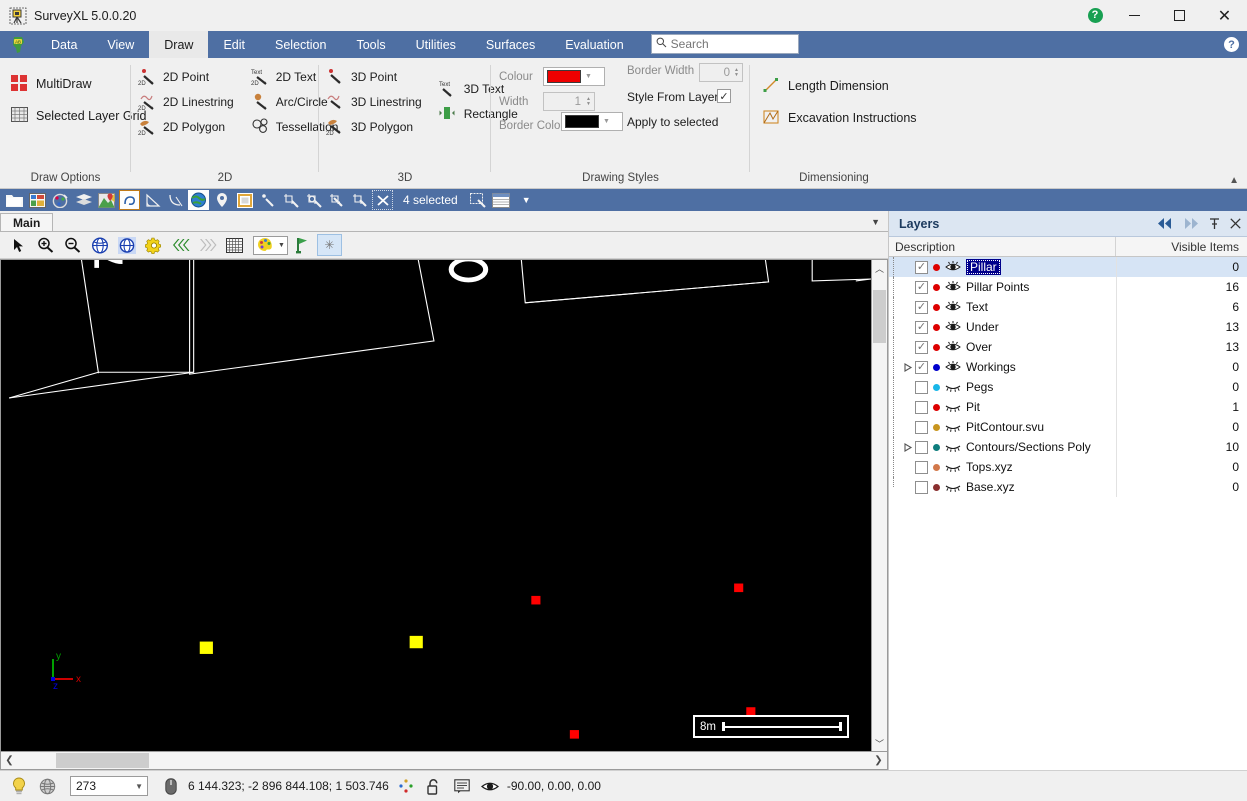  Describe the element at coordinates (187, 101) in the screenshot. I see `2d-linestring-button: 2D 2D Linestring` at that location.